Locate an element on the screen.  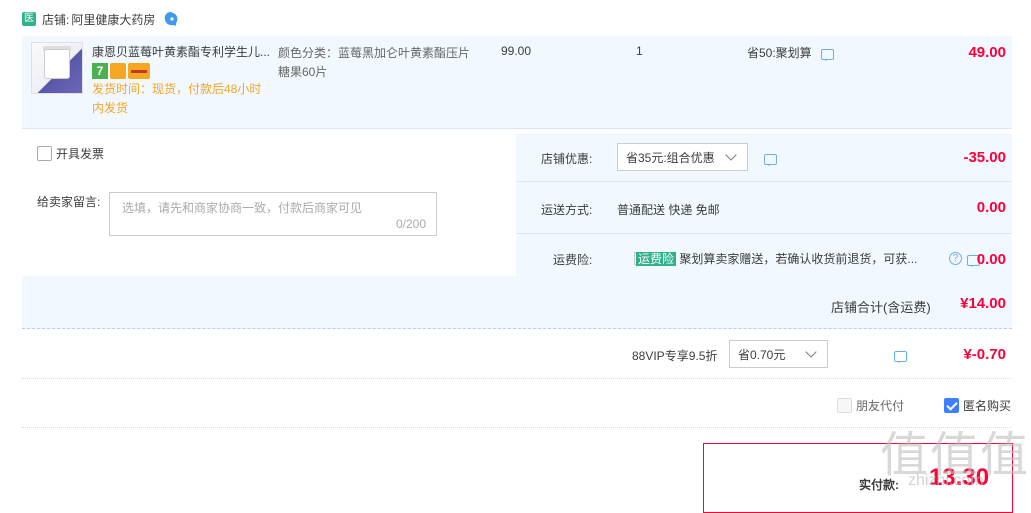
memo-char-count: 0/200 is located at coordinates (410, 224).